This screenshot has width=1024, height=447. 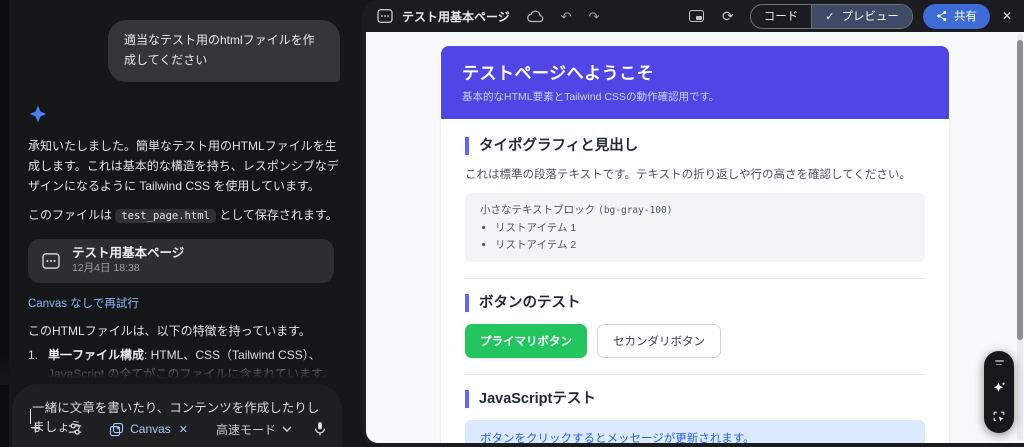 What do you see at coordinates (965, 17) in the screenshot?
I see `share-button-label: 共有` at bounding box center [965, 17].